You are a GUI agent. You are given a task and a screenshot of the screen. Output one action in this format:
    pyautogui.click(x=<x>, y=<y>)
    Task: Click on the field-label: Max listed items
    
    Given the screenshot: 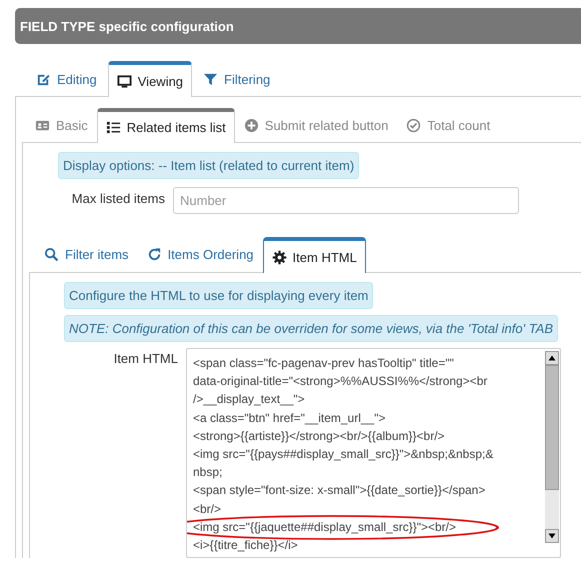 What is the action you would take?
    pyautogui.click(x=118, y=198)
    